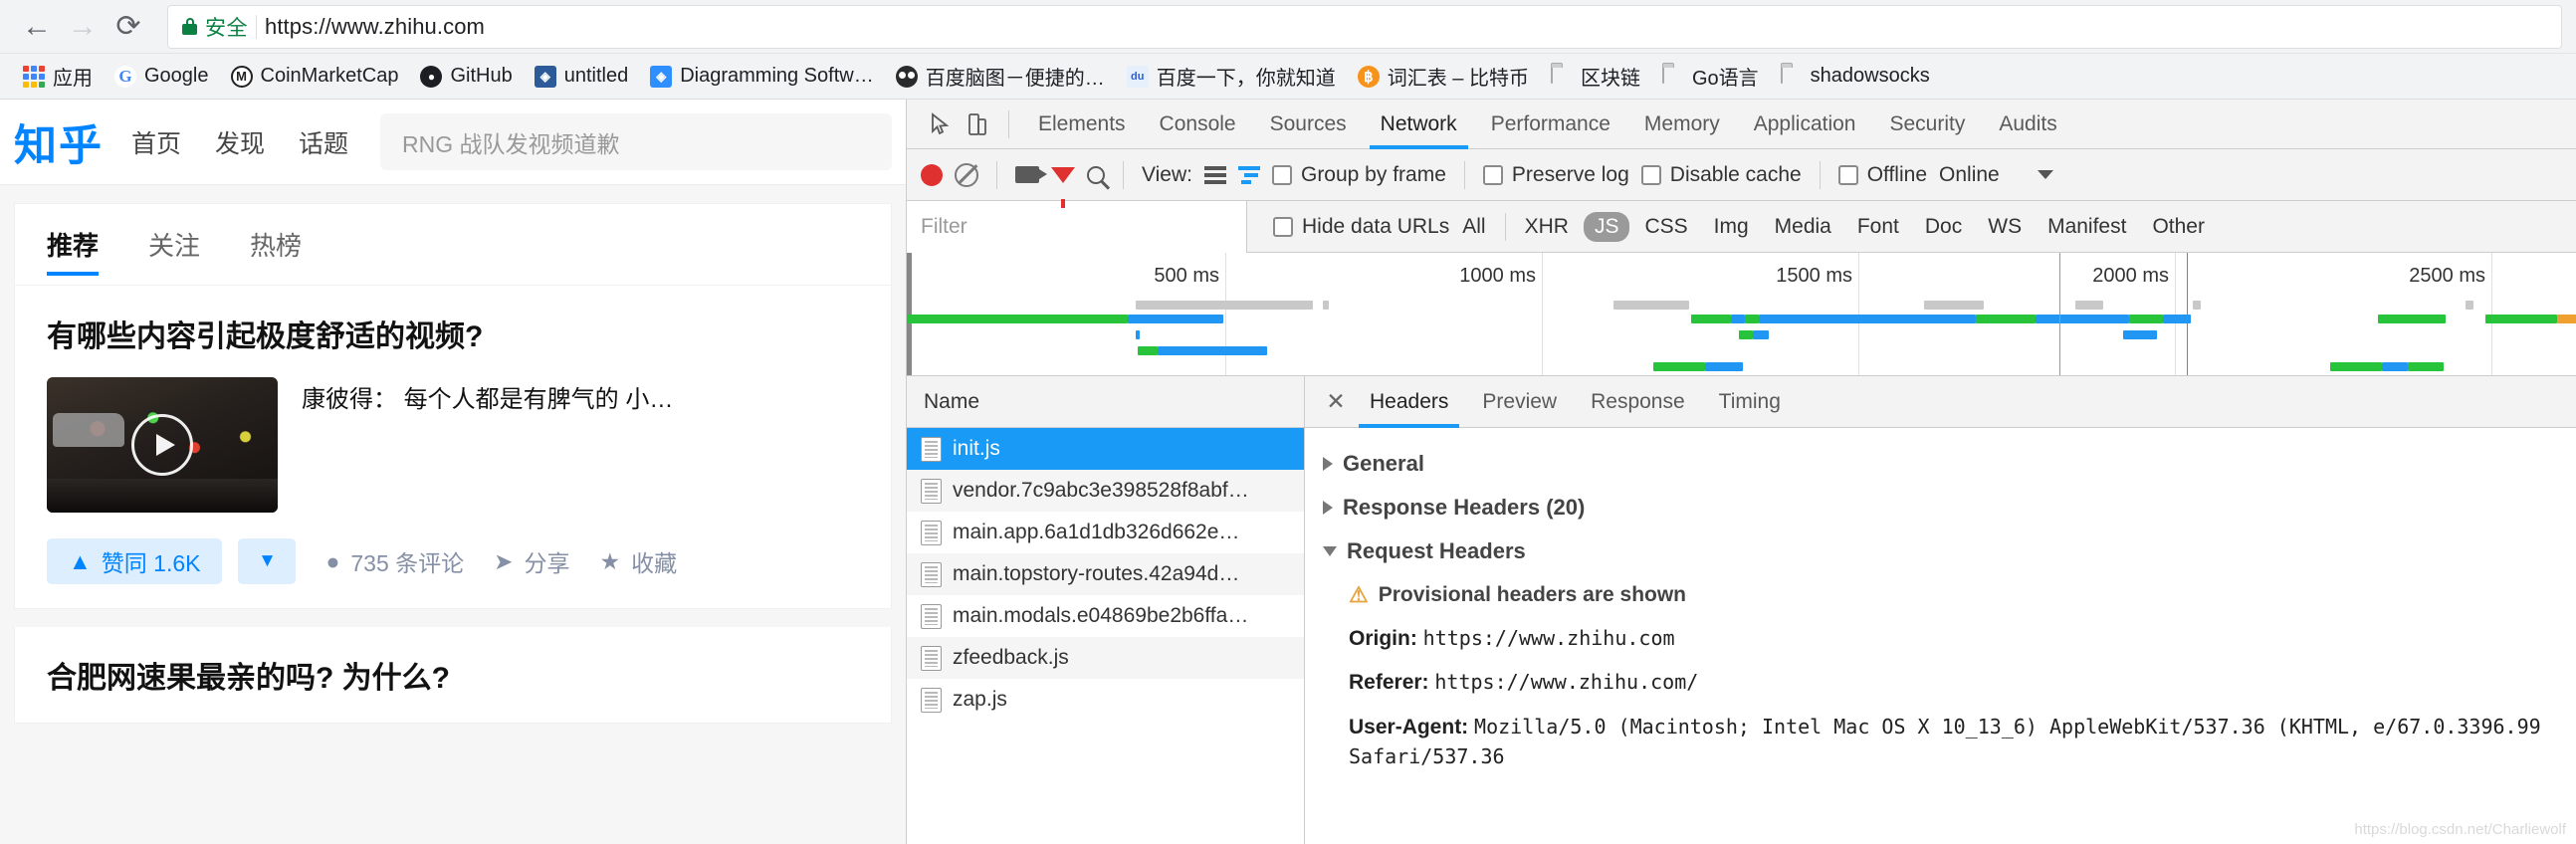 The width and height of the screenshot is (2576, 844). What do you see at coordinates (37, 27) in the screenshot?
I see `back-button: ←` at bounding box center [37, 27].